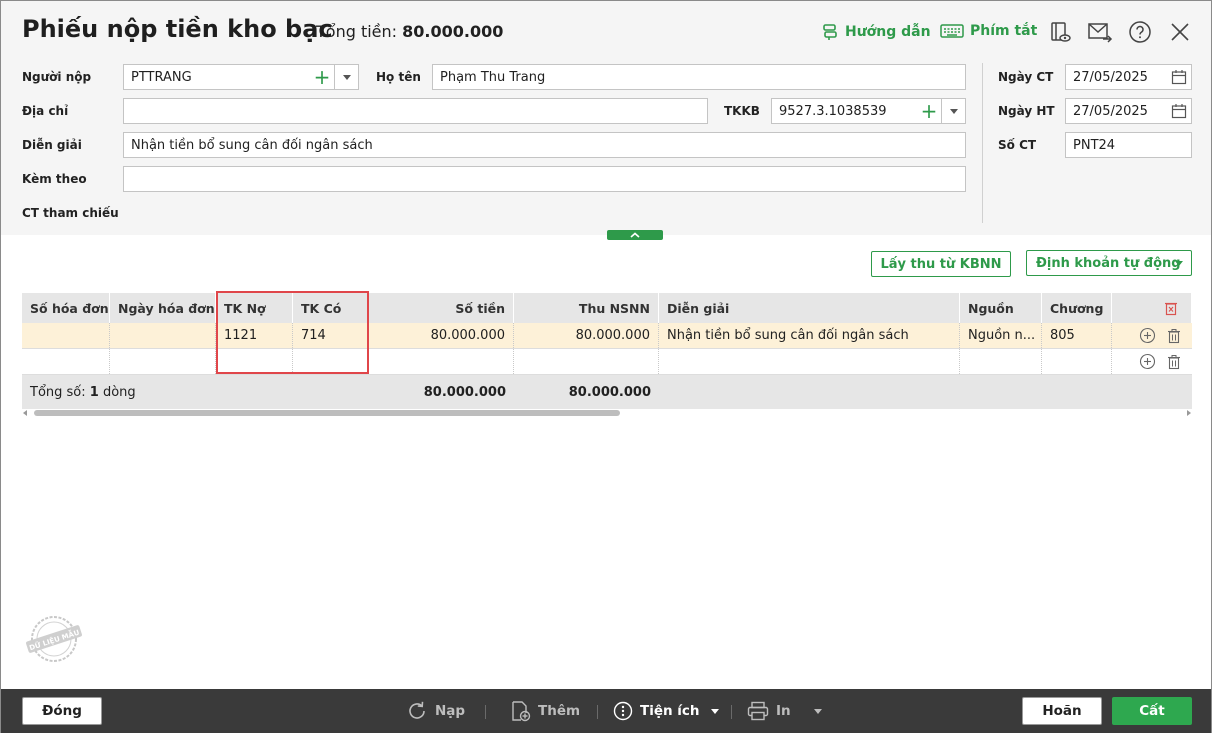 The height and width of the screenshot is (733, 1212). Describe the element at coordinates (623, 711) in the screenshot. I see `more-options-icon` at that location.